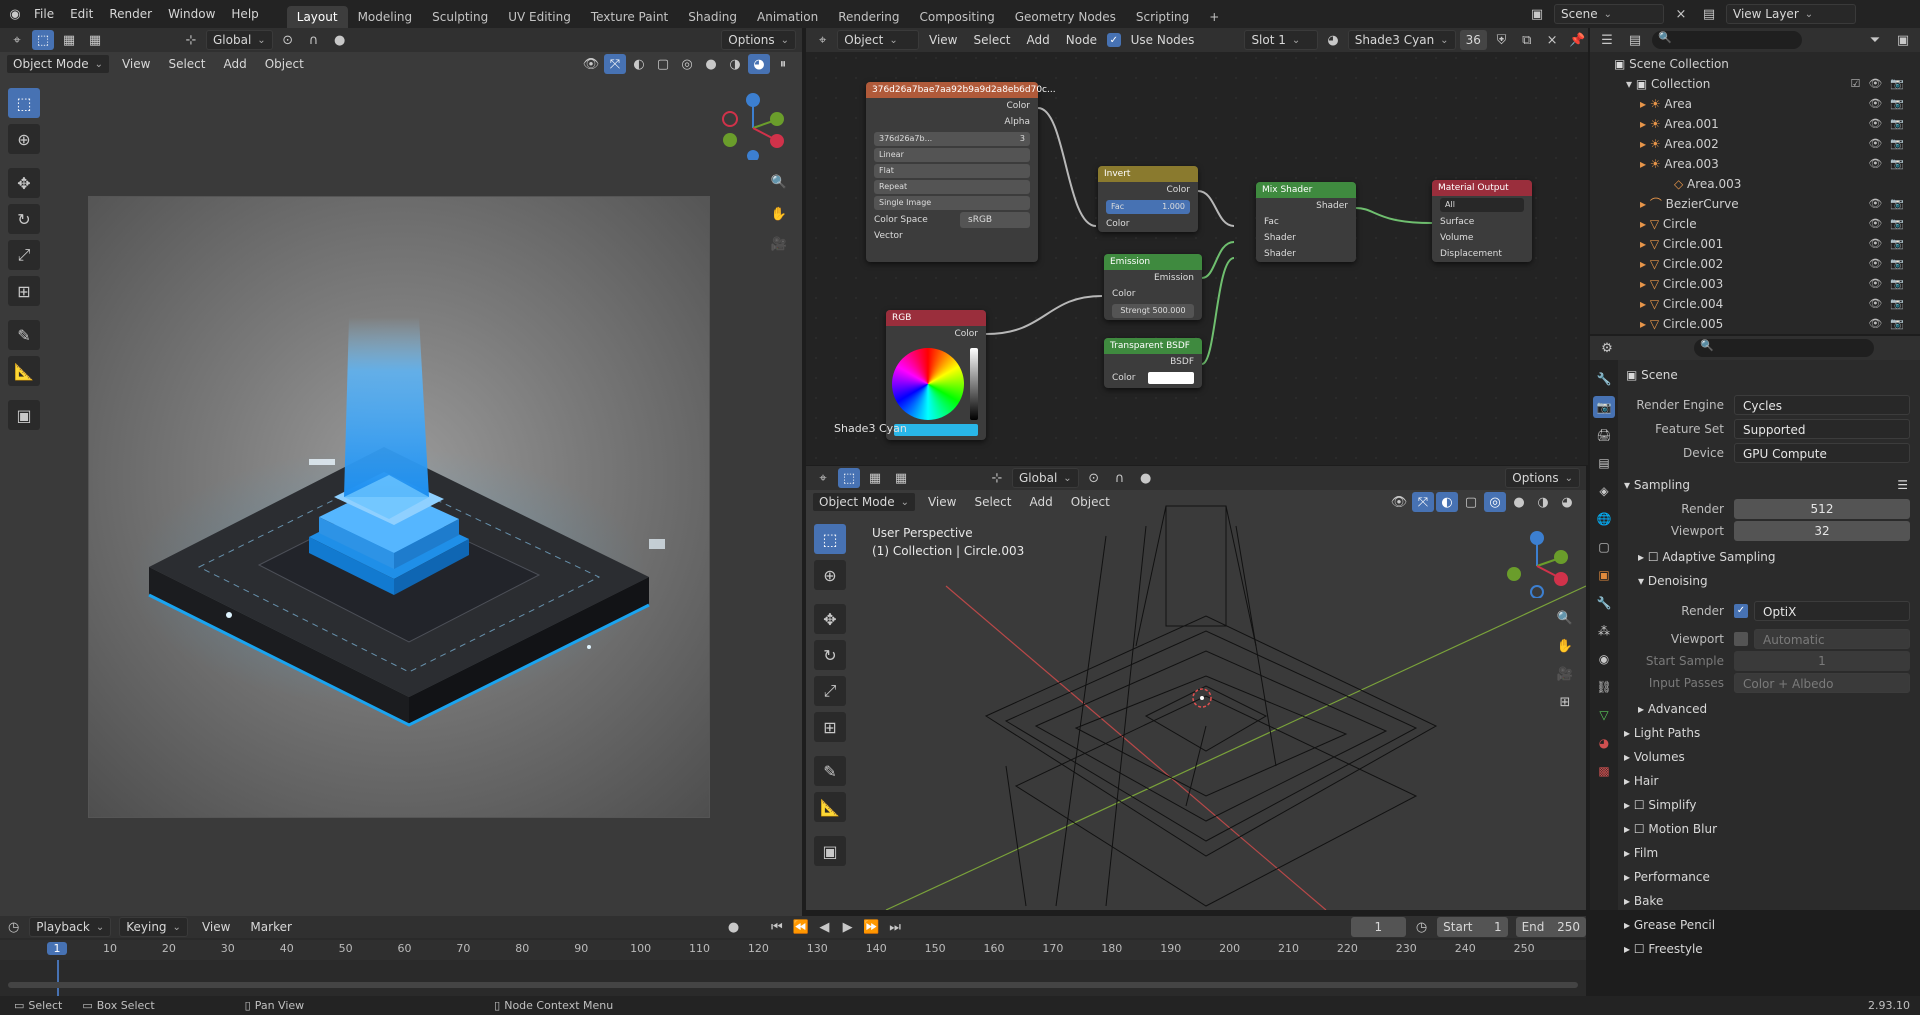 The width and height of the screenshot is (1920, 1015). I want to click on output-tab-icon: 🖨, so click(1604, 435).